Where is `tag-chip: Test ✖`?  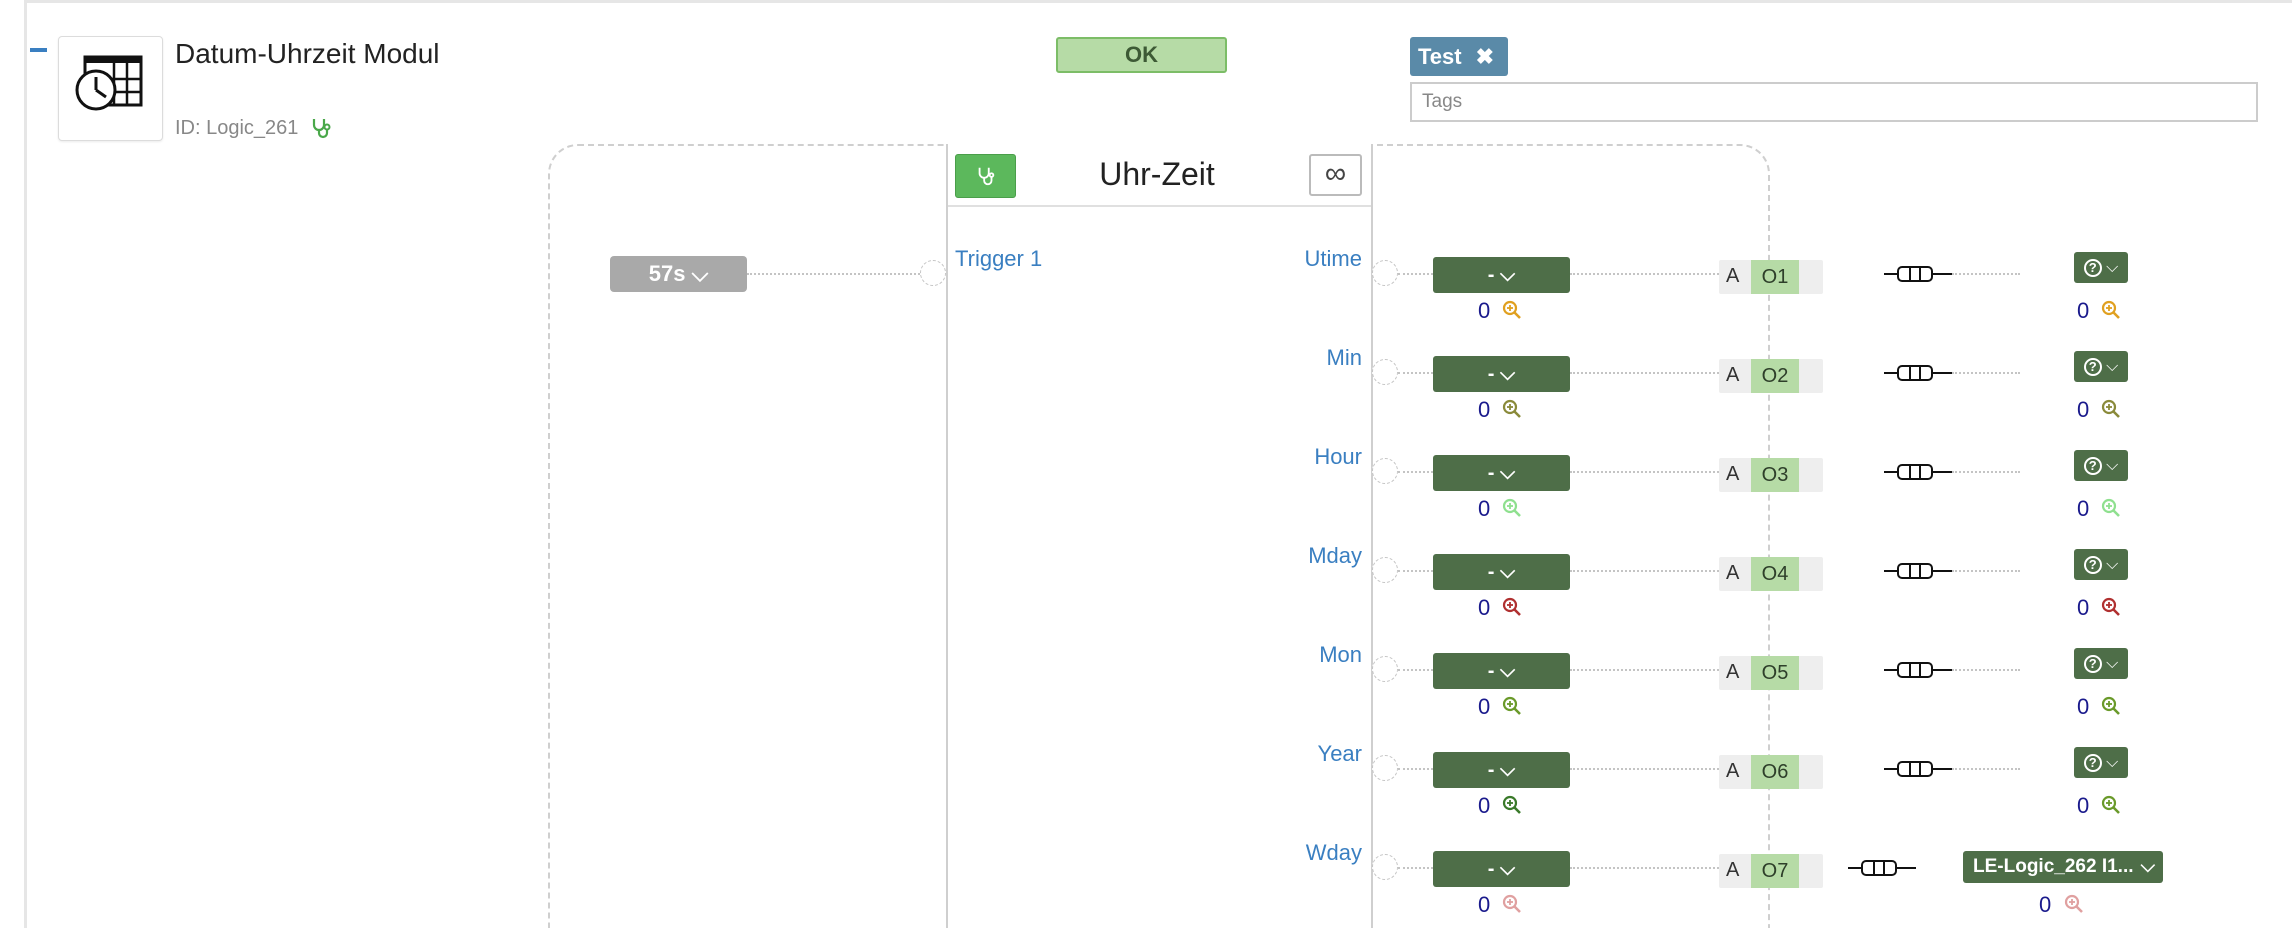
tag-chip: Test ✖ is located at coordinates (1459, 56).